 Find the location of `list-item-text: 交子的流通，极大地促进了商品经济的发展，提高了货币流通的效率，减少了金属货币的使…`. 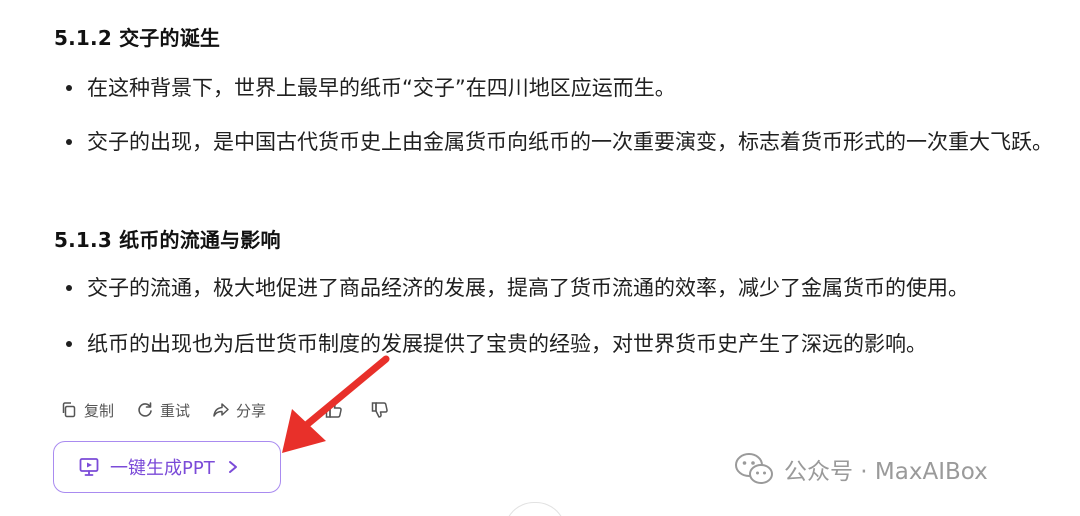

list-item-text: 交子的流通，极大地促进了商品经济的发展，提高了货币流通的效率，减少了金属货币的使… is located at coordinates (528, 288).